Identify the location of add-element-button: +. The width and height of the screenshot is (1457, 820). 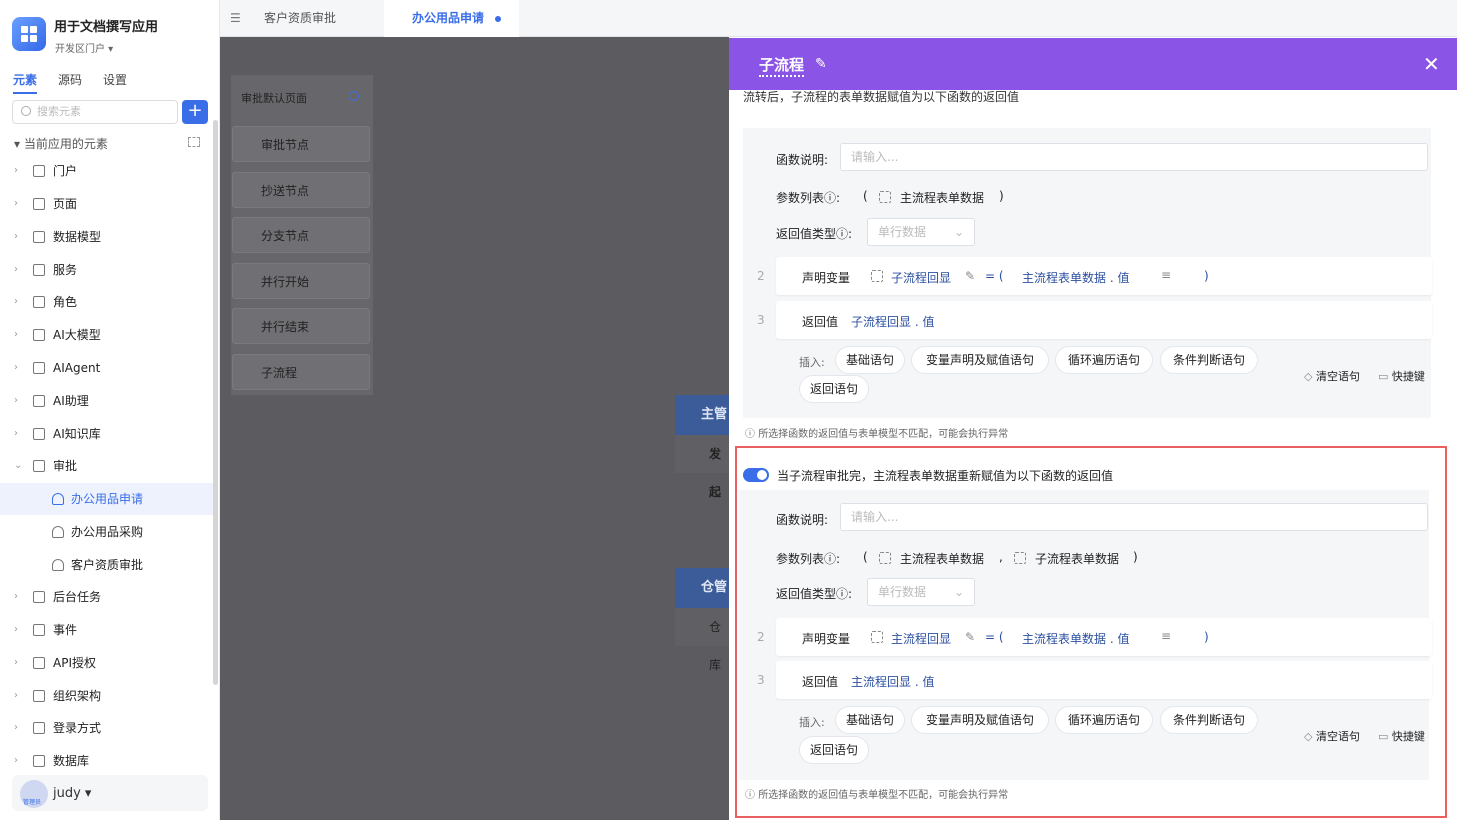
(195, 112).